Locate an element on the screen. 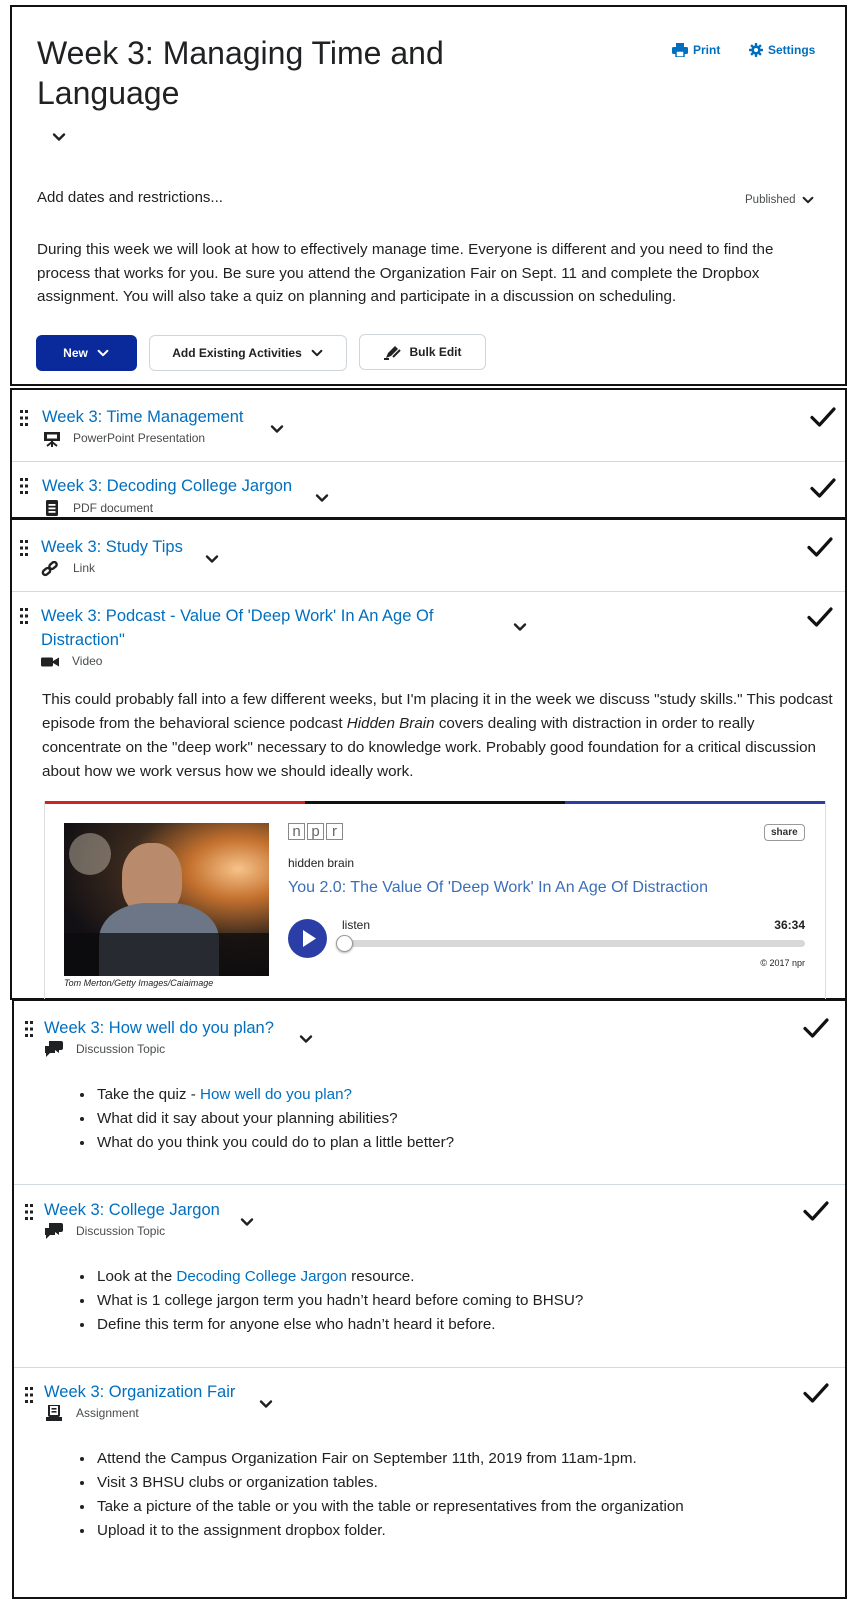  presentation-icon is located at coordinates (52, 439).